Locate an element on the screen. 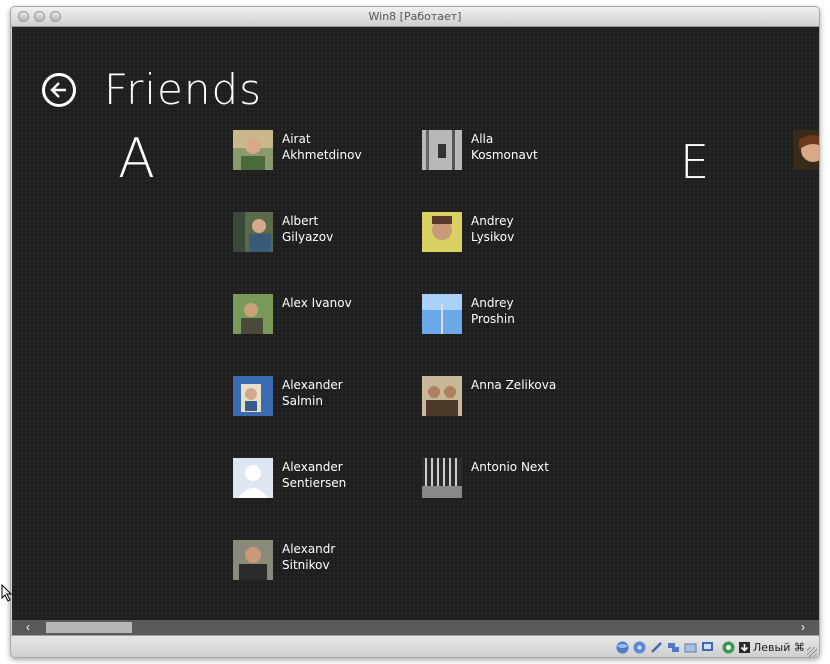 The width and height of the screenshot is (830, 664). friend-name: Albert Gilyazov is located at coordinates (308, 229).